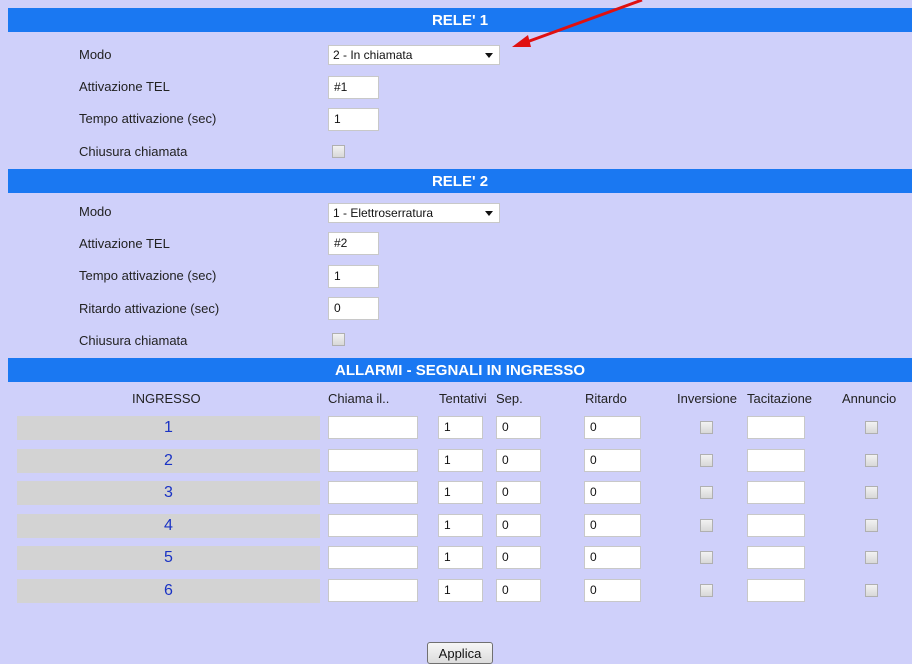 Image resolution: width=912 pixels, height=664 pixels. Describe the element at coordinates (460, 370) in the screenshot. I see `allarmi-header: ALLARMI - SEGNALI IN INGRESSO` at that location.